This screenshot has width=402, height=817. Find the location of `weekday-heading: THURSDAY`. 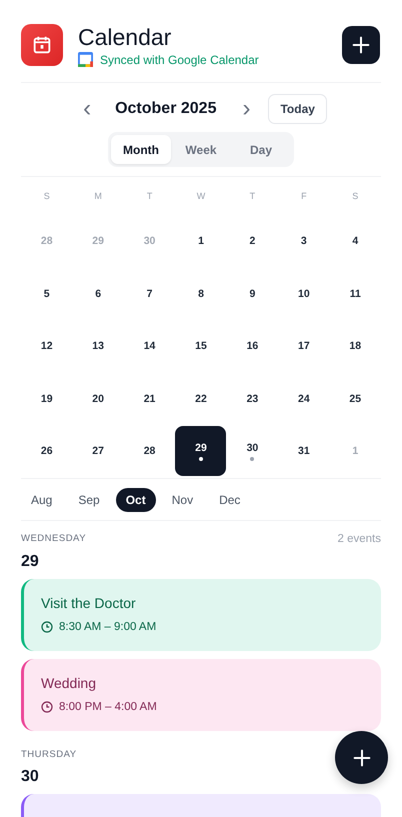

weekday-heading: THURSDAY is located at coordinates (49, 754).